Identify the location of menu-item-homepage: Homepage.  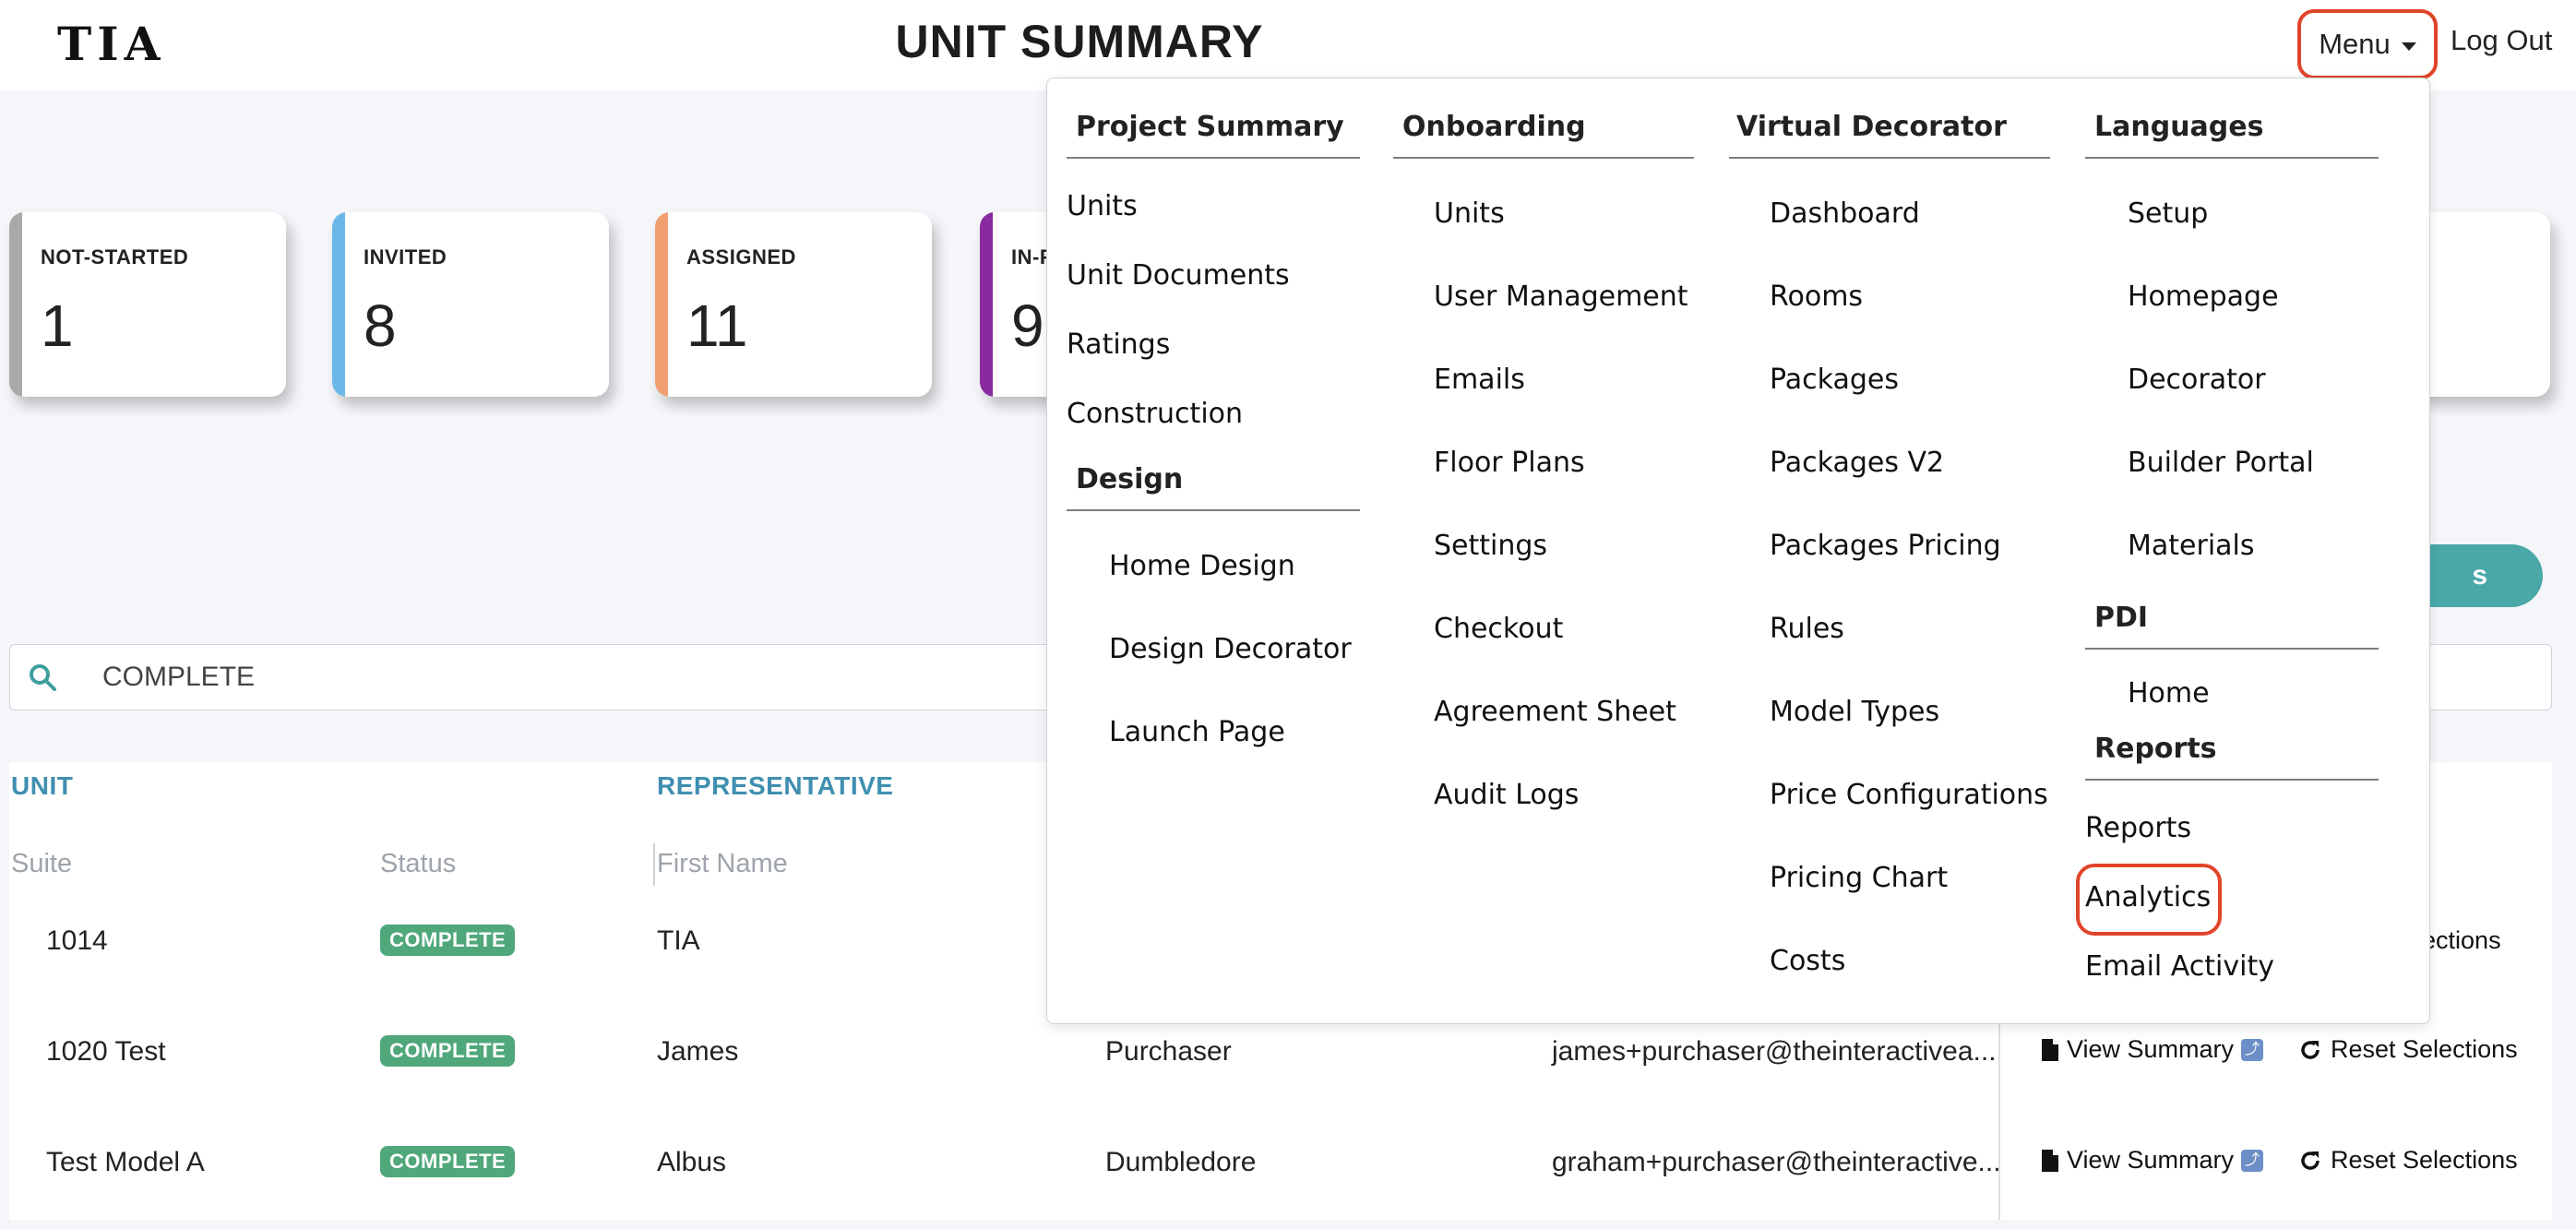
(2203, 297).